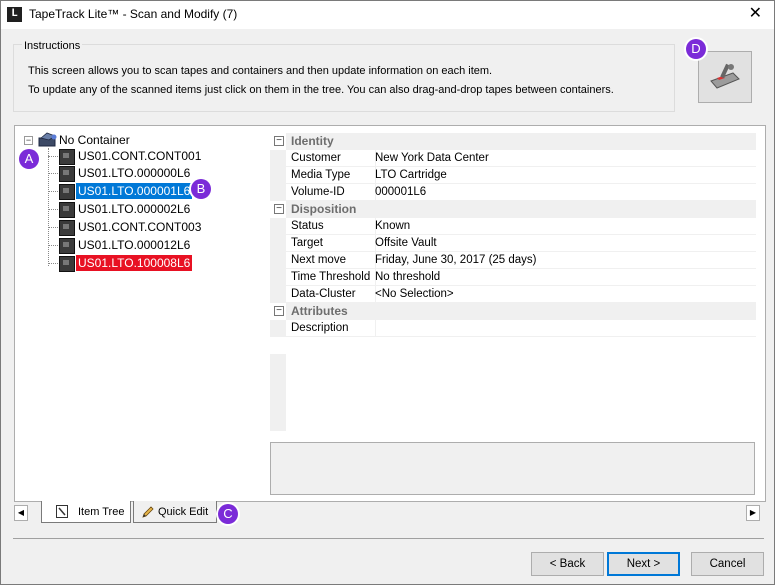 The width and height of the screenshot is (775, 585). Describe the element at coordinates (101, 512) in the screenshot. I see `tab-label: Item Tree` at that location.